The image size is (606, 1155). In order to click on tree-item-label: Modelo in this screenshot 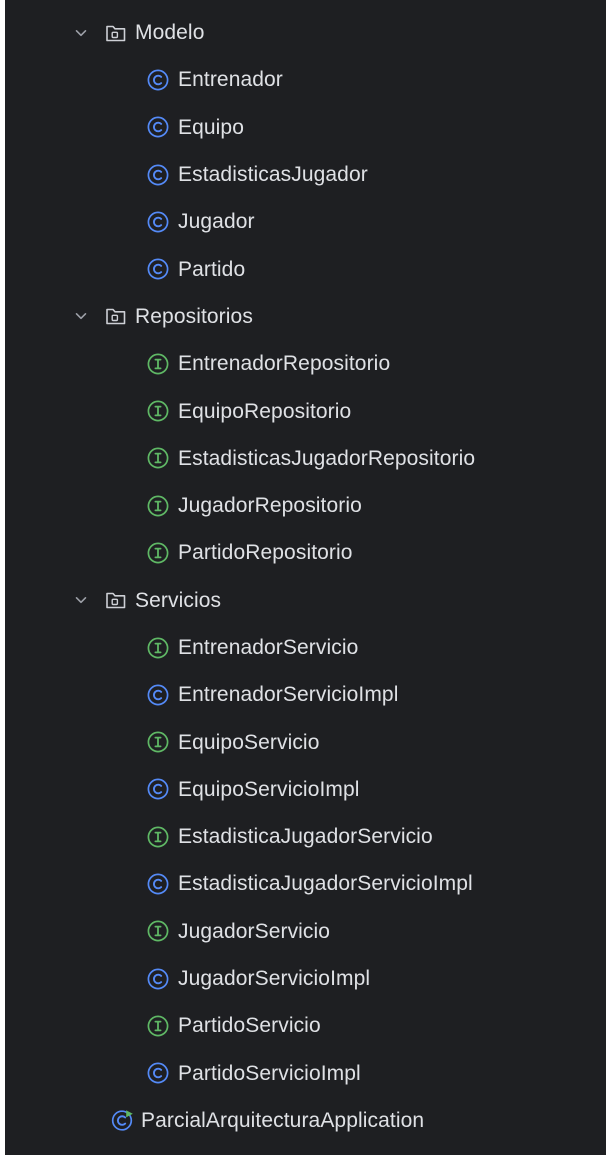, I will do `click(170, 33)`.